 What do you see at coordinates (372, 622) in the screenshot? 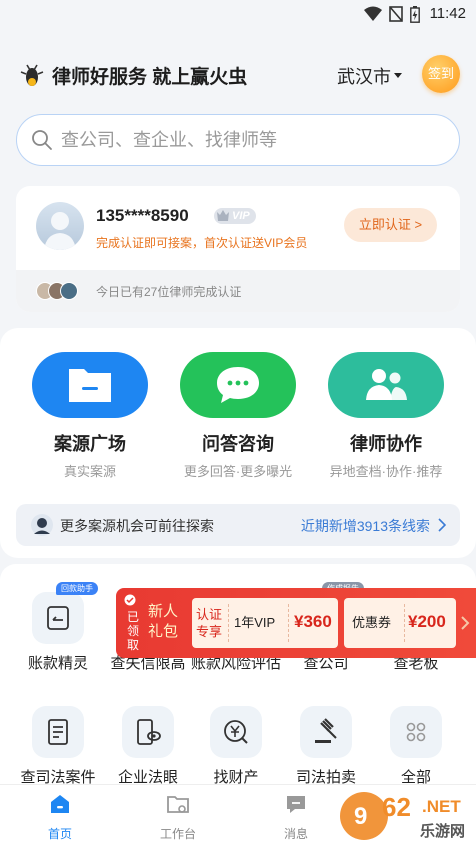
I see `coupon-item: 优惠券` at bounding box center [372, 622].